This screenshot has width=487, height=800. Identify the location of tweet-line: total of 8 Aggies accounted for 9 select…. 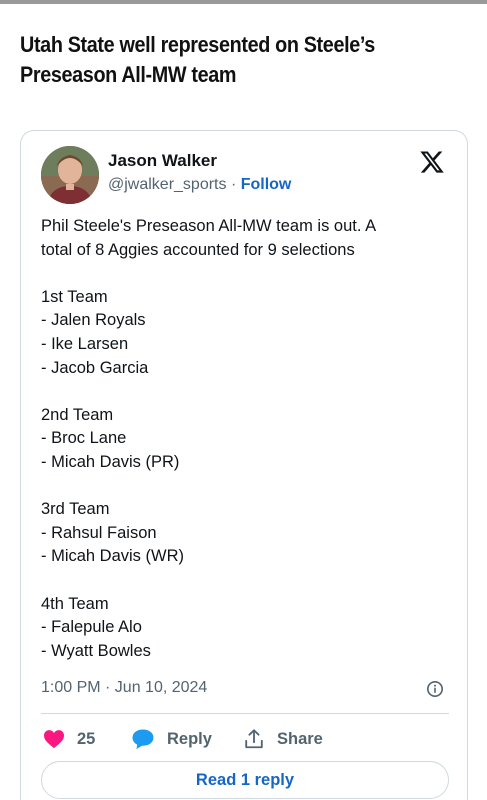
(198, 249).